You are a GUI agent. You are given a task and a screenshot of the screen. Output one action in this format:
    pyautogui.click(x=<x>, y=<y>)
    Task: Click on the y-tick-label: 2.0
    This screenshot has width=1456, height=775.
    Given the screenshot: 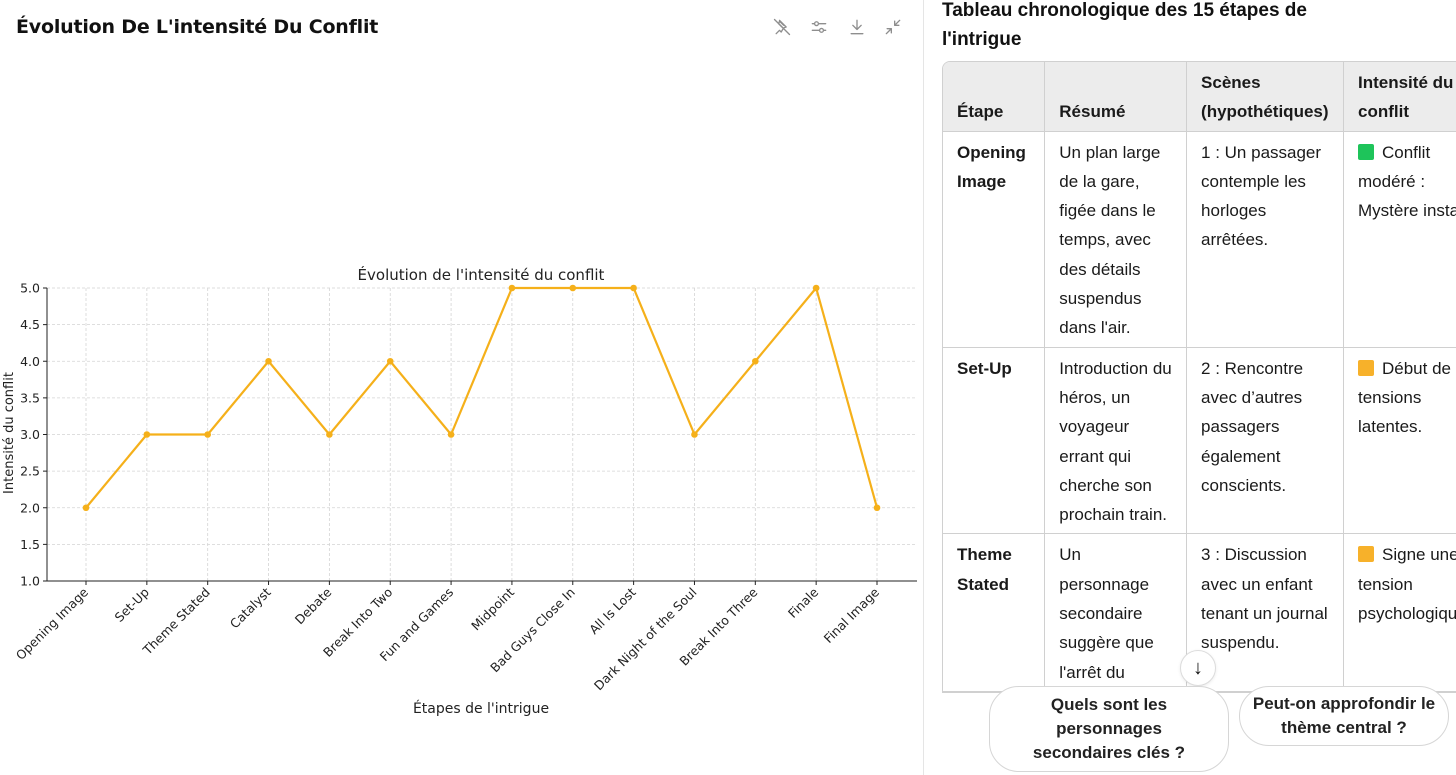 What is the action you would take?
    pyautogui.click(x=30, y=507)
    